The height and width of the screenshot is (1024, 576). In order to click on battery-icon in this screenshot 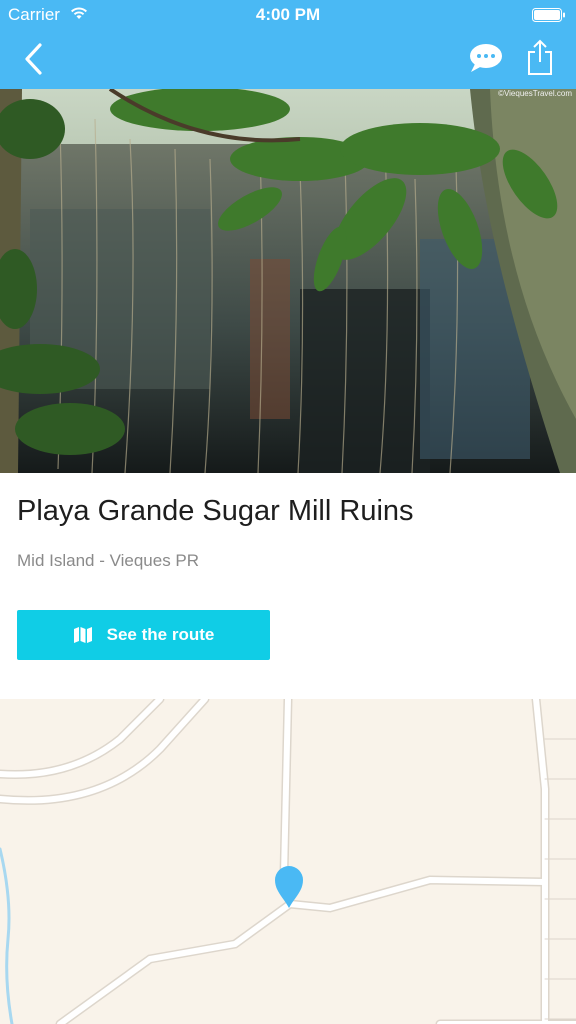, I will do `click(548, 15)`.